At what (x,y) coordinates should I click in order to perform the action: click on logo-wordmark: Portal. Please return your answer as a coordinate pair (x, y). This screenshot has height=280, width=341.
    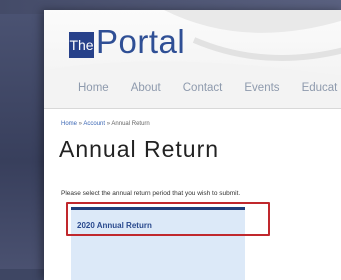
    Looking at the image, I should click on (140, 42).